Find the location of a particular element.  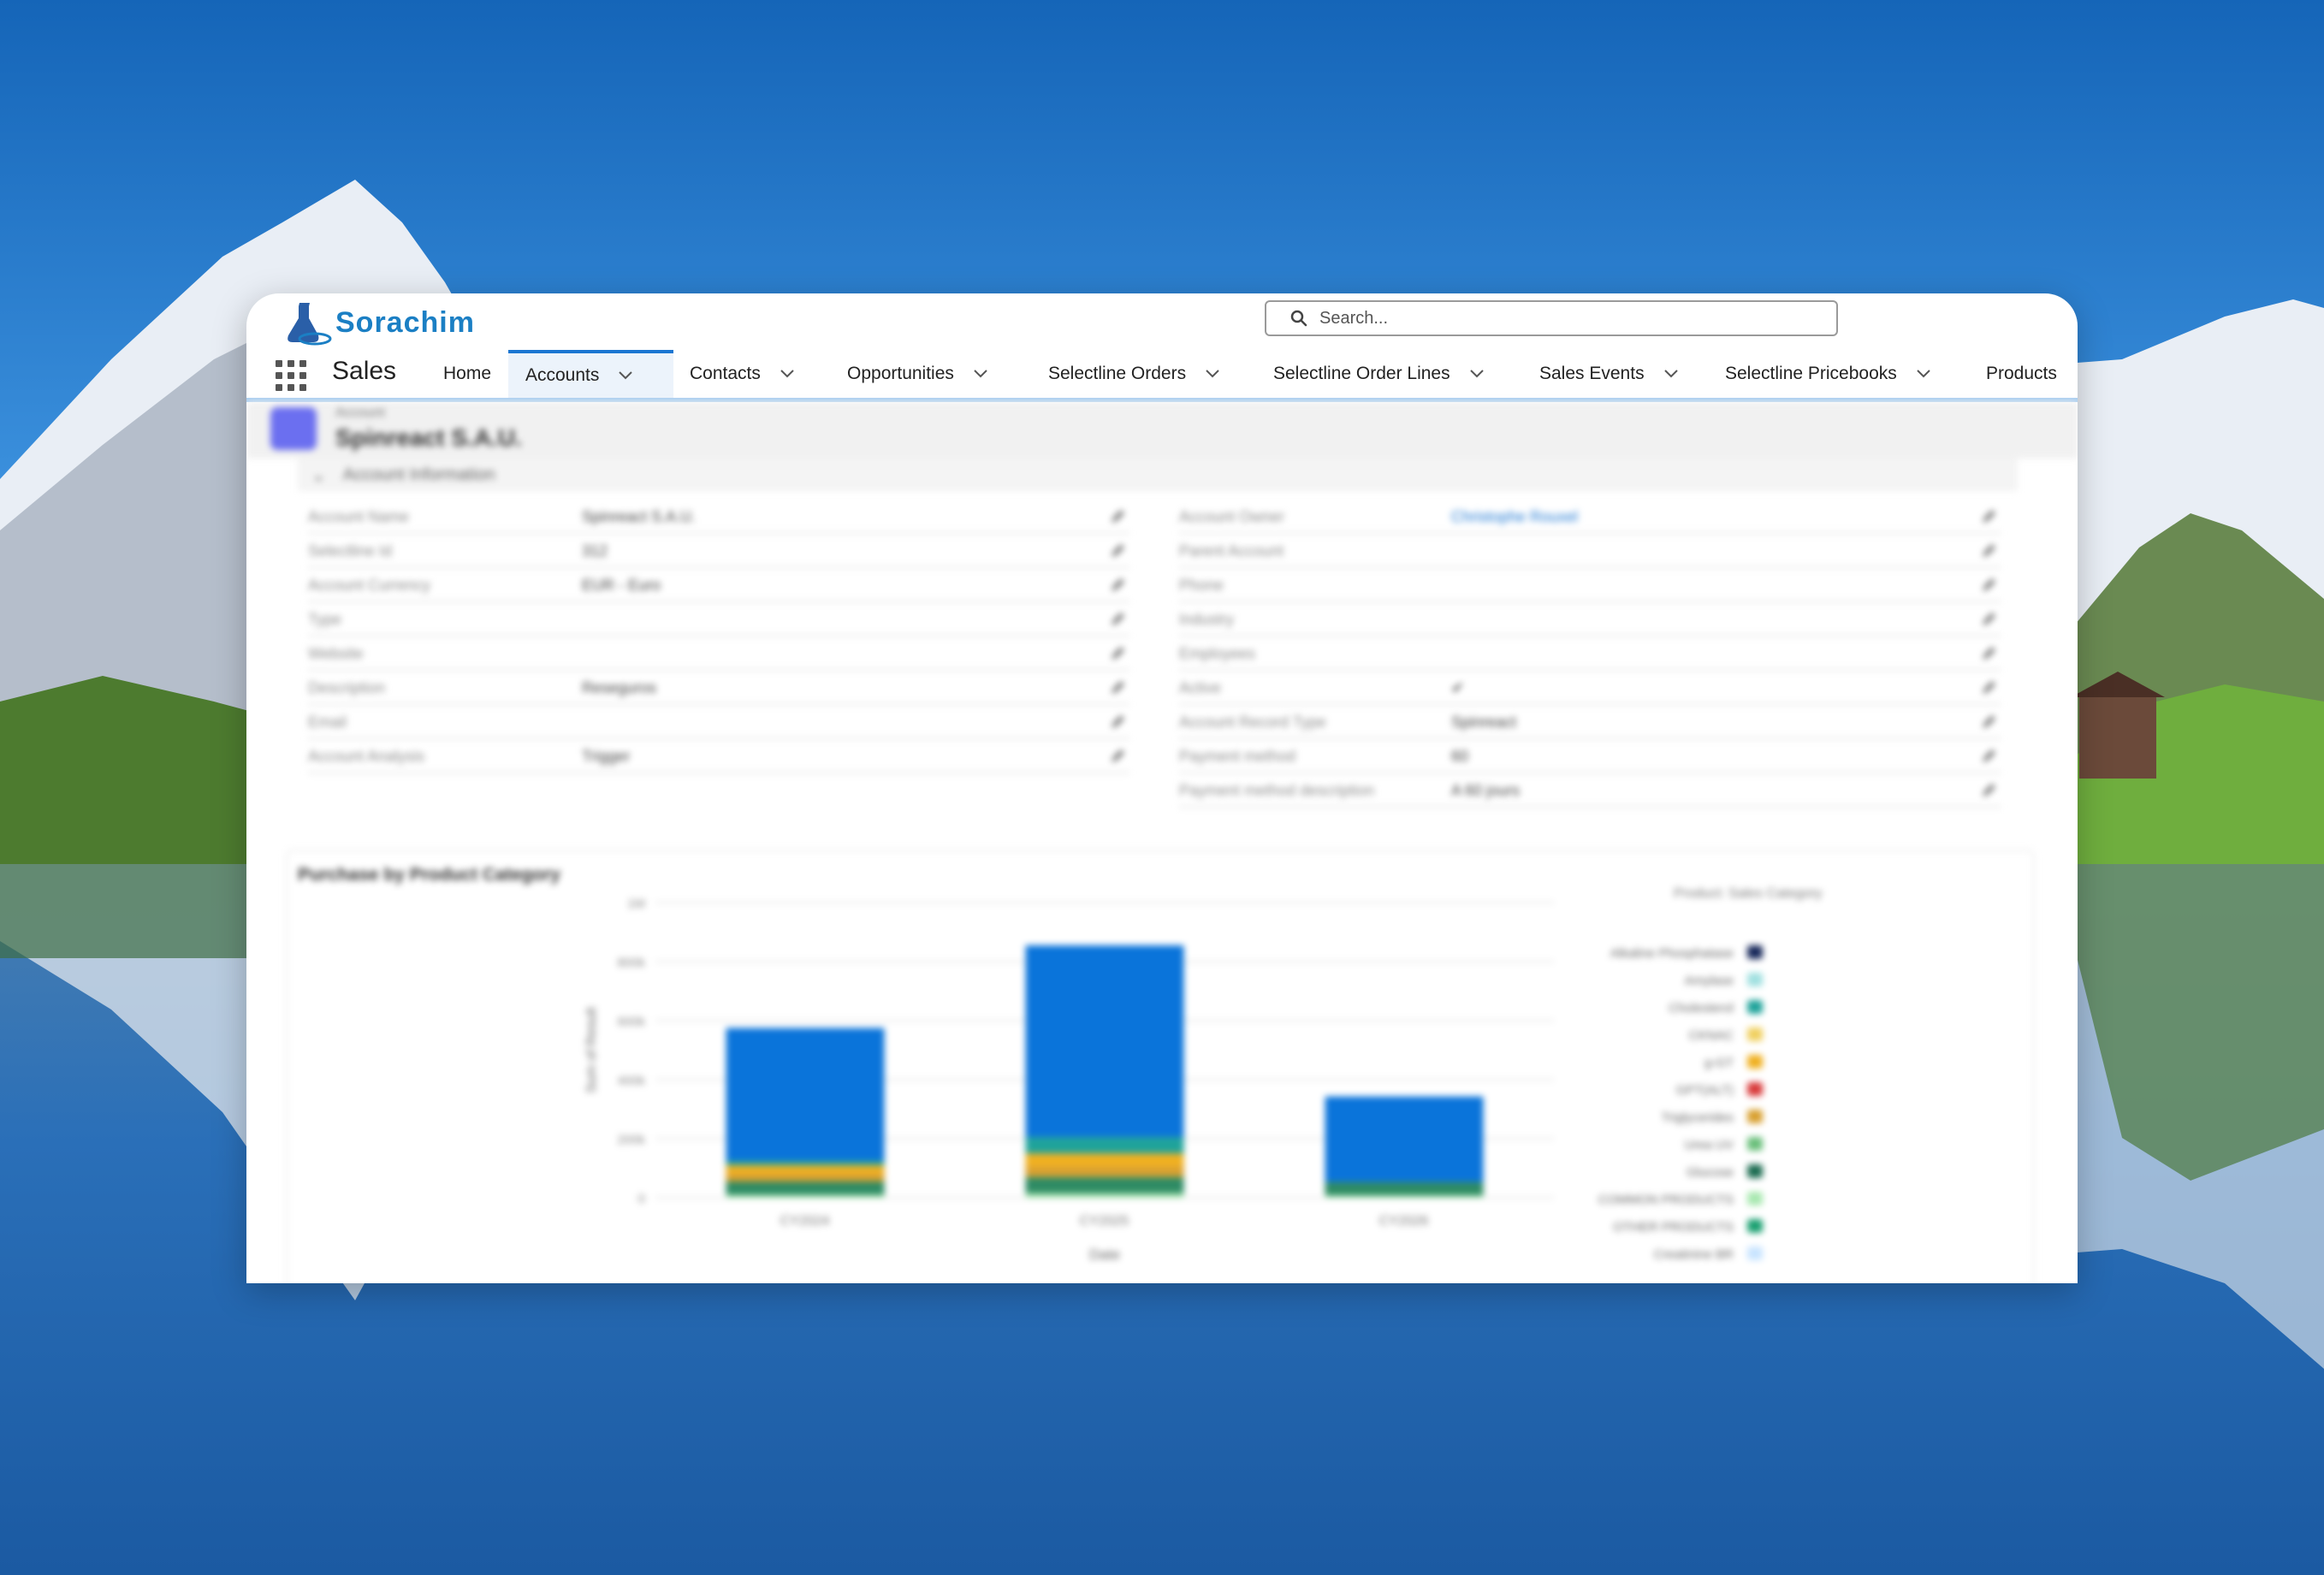

legend-label: GPT(ALT) is located at coordinates (1705, 1090).